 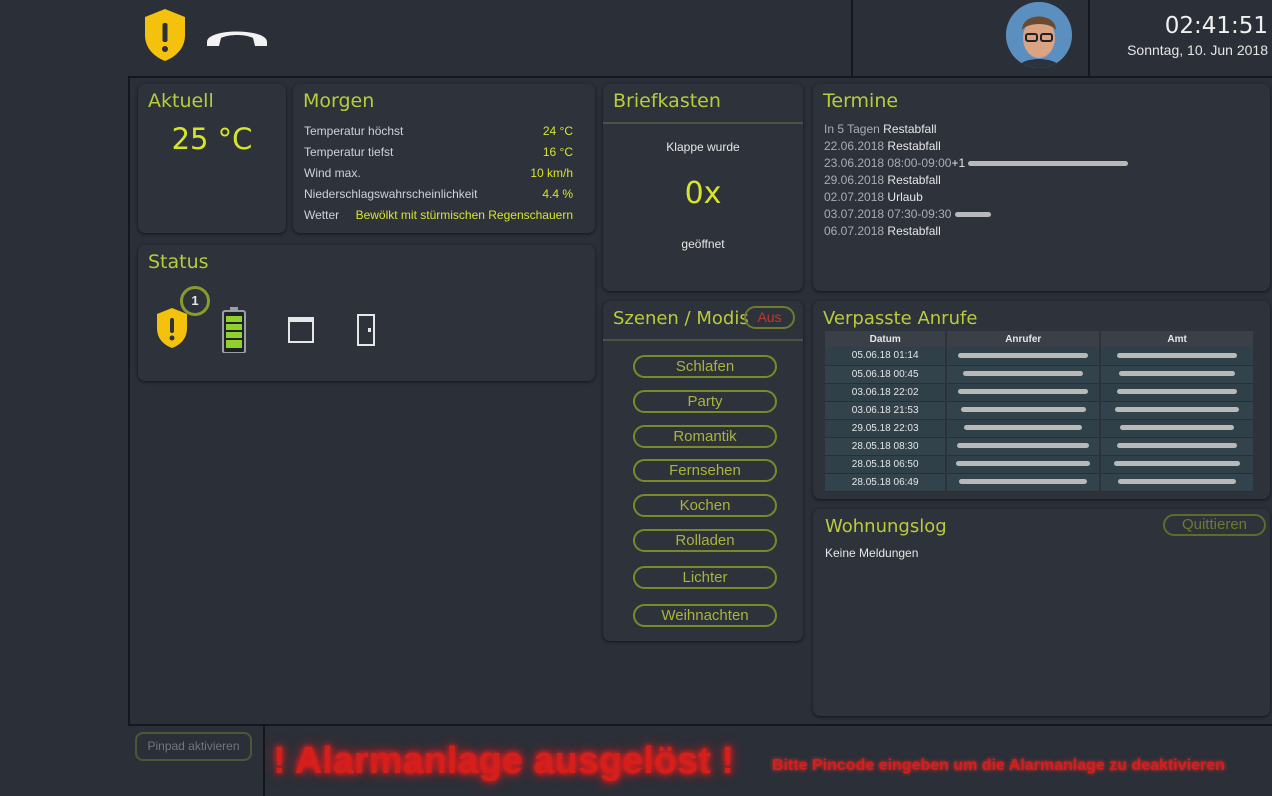 What do you see at coordinates (1177, 339) in the screenshot?
I see `column-header: Amt` at bounding box center [1177, 339].